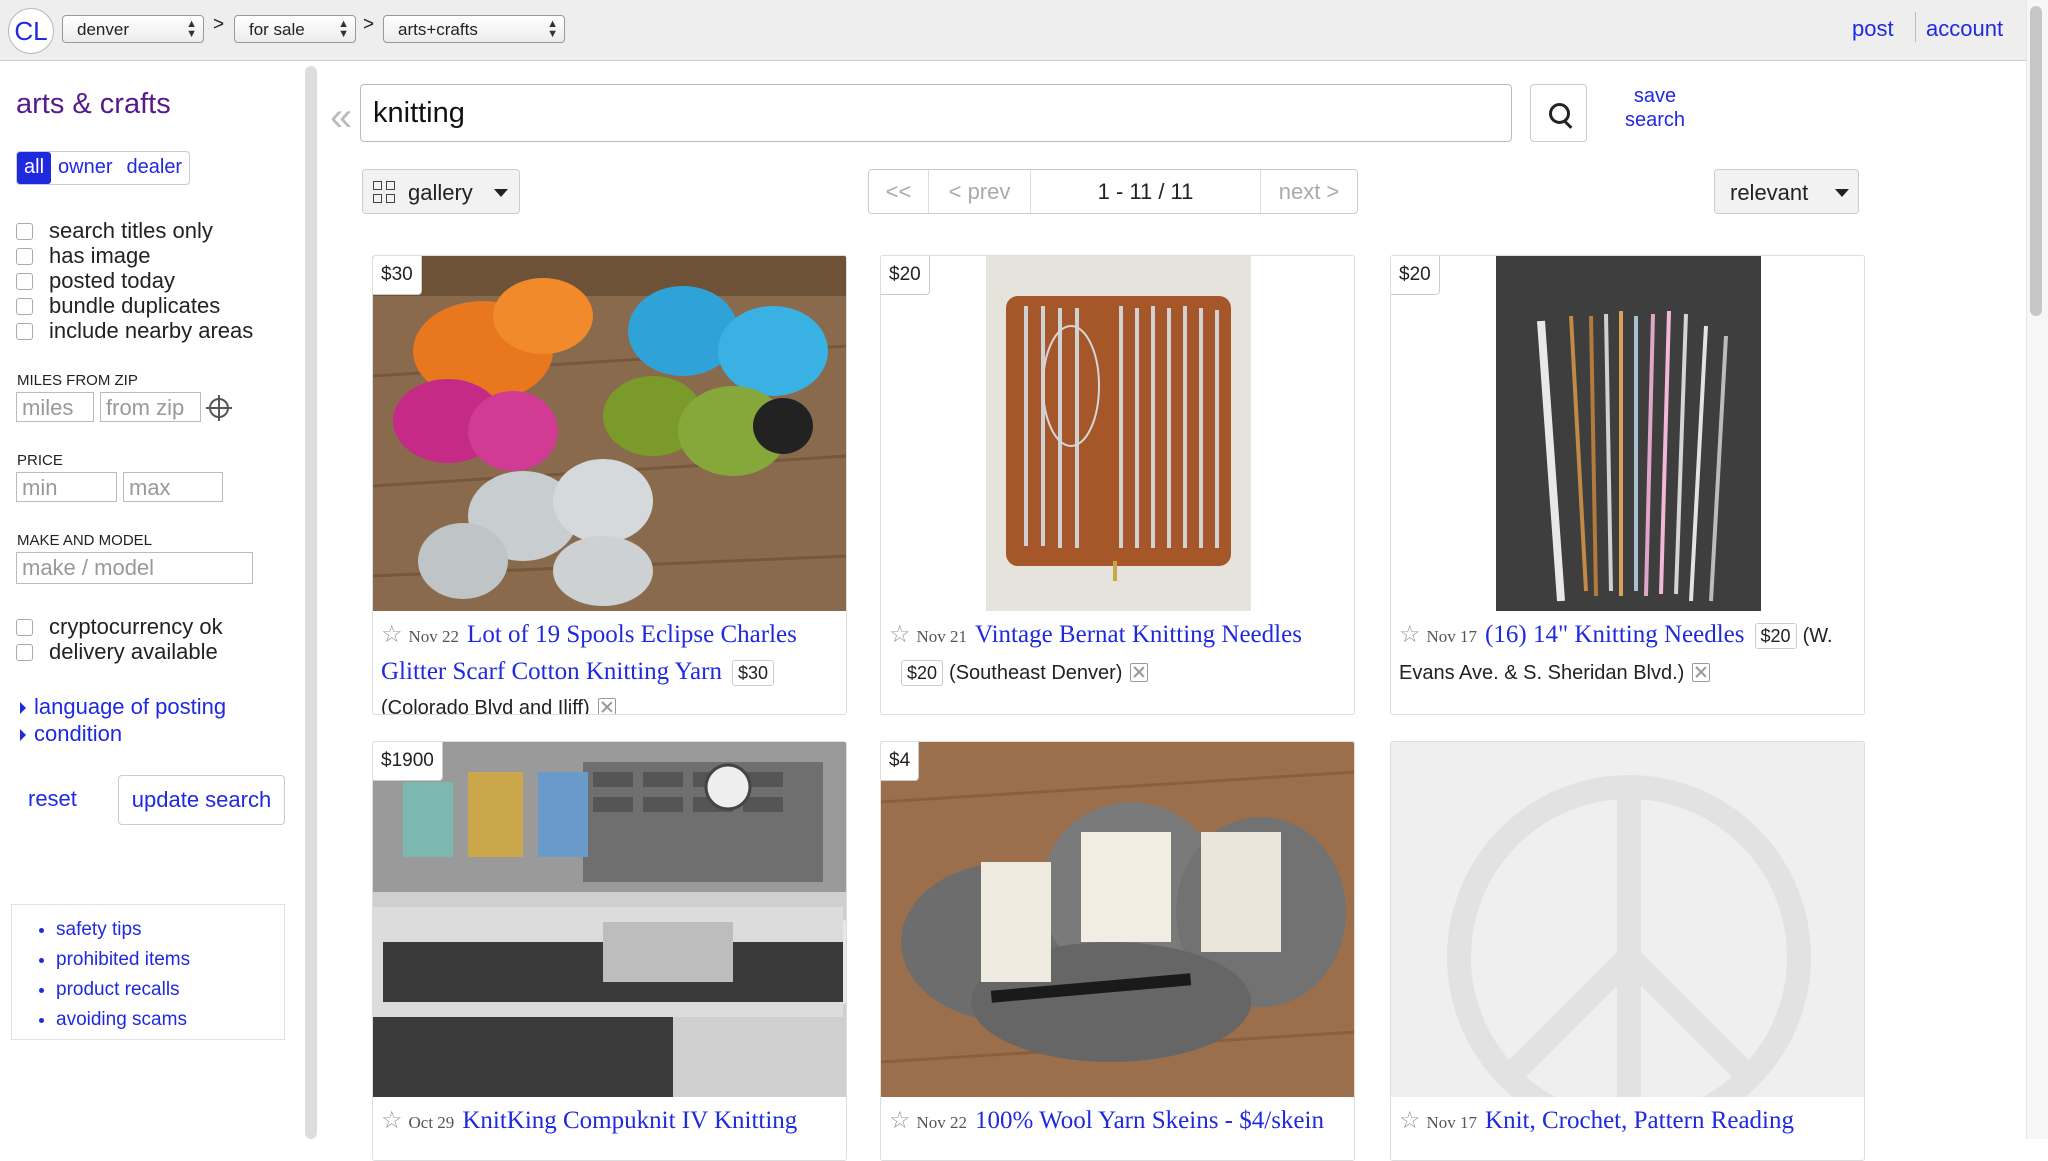 Image resolution: width=2048 pixels, height=1161 pixels. Describe the element at coordinates (1138, 634) in the screenshot. I see `listing-title: Vintage Bernat Knitting Needles` at that location.